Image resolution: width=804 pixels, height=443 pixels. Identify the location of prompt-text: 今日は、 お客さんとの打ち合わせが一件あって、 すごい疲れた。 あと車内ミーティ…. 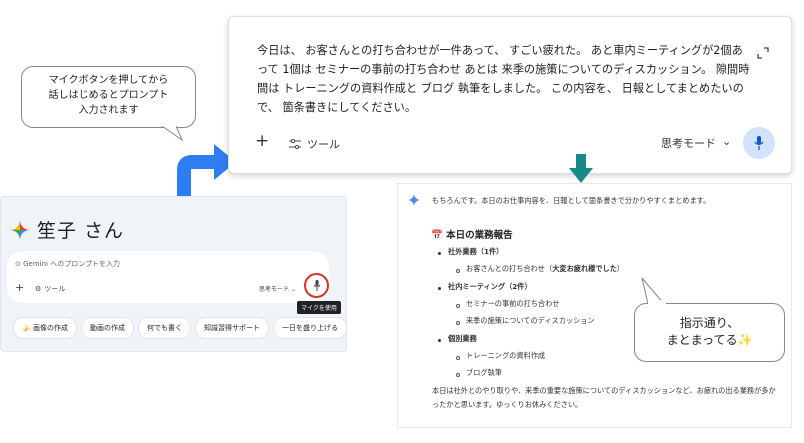
(517, 79).